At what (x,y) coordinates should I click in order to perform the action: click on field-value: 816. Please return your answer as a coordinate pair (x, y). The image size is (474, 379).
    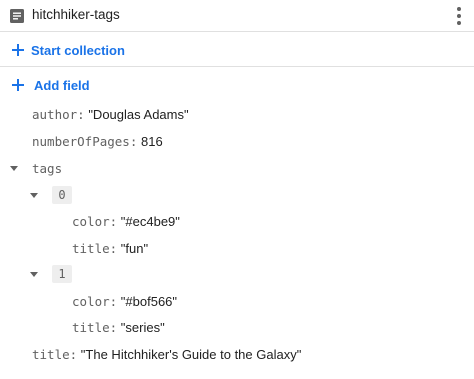
    Looking at the image, I should click on (152, 141).